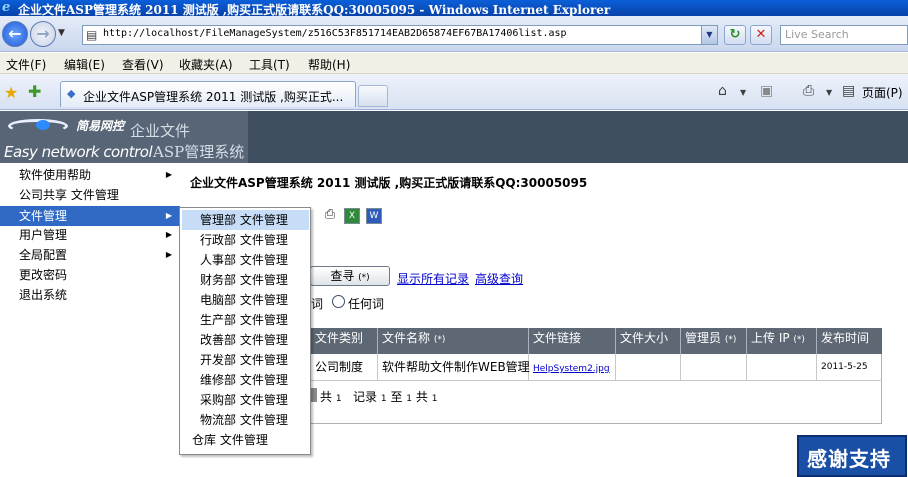 Image resolution: width=908 pixels, height=477 pixels. I want to click on submenu-item-it: 电脑部 文件管理, so click(245, 300).